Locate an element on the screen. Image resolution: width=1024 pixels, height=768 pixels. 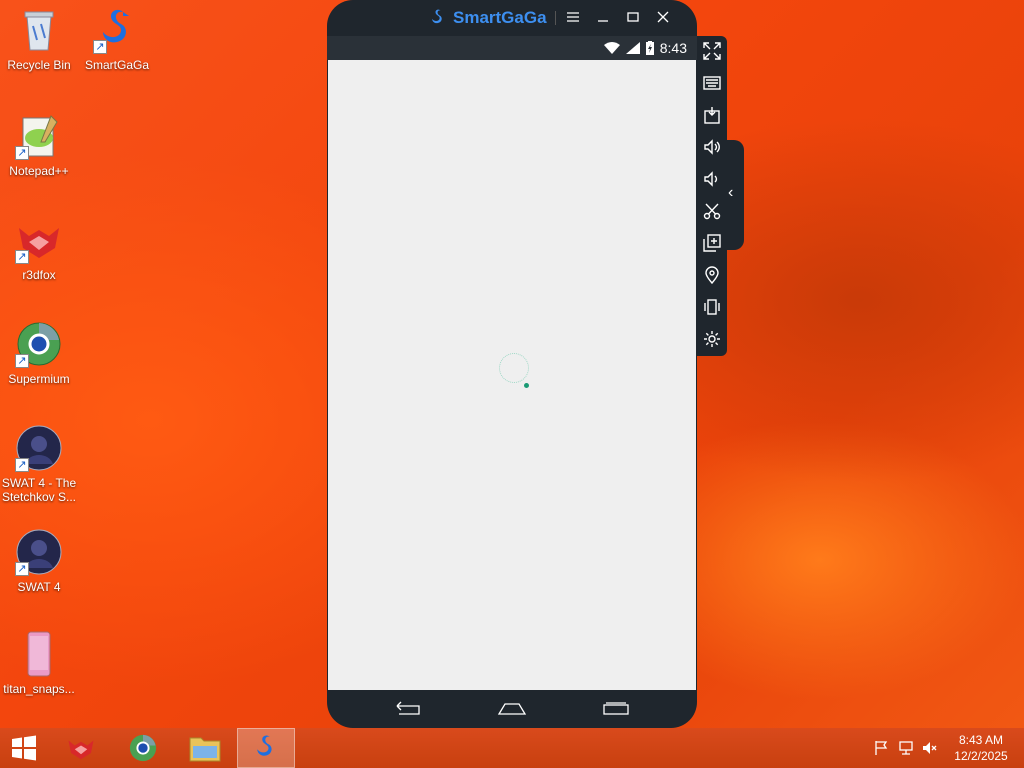
desktop-icon-notepadpp: ↗ Notepad++ is located at coordinates (39, 145).